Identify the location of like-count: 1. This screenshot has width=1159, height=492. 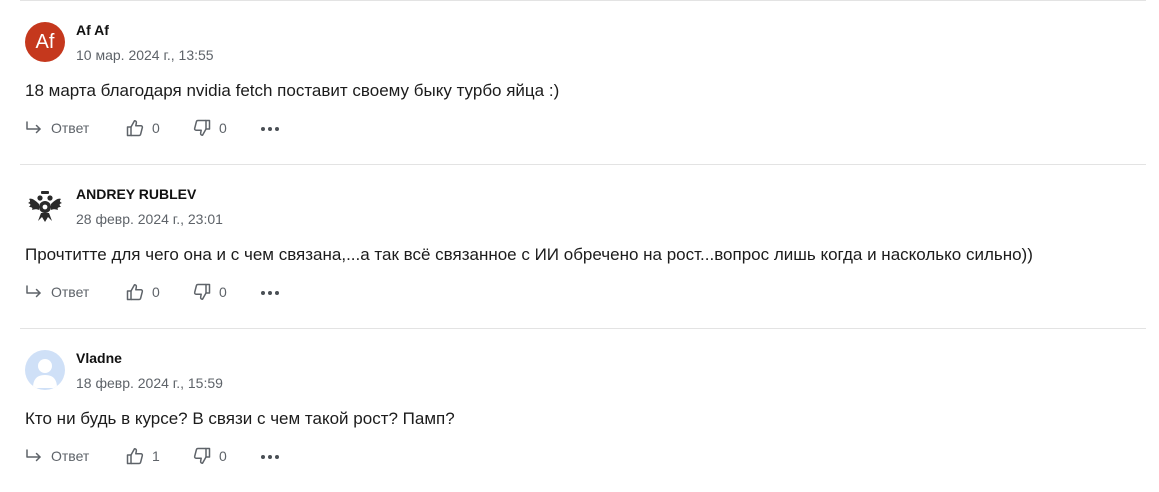
(156, 456).